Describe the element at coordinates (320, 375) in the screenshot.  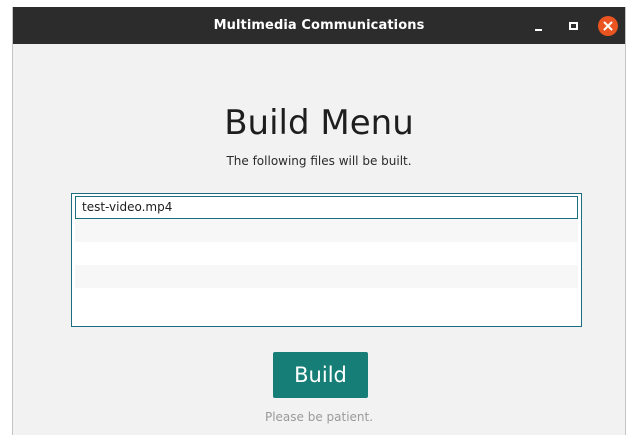
I see `build-button: Build` at that location.